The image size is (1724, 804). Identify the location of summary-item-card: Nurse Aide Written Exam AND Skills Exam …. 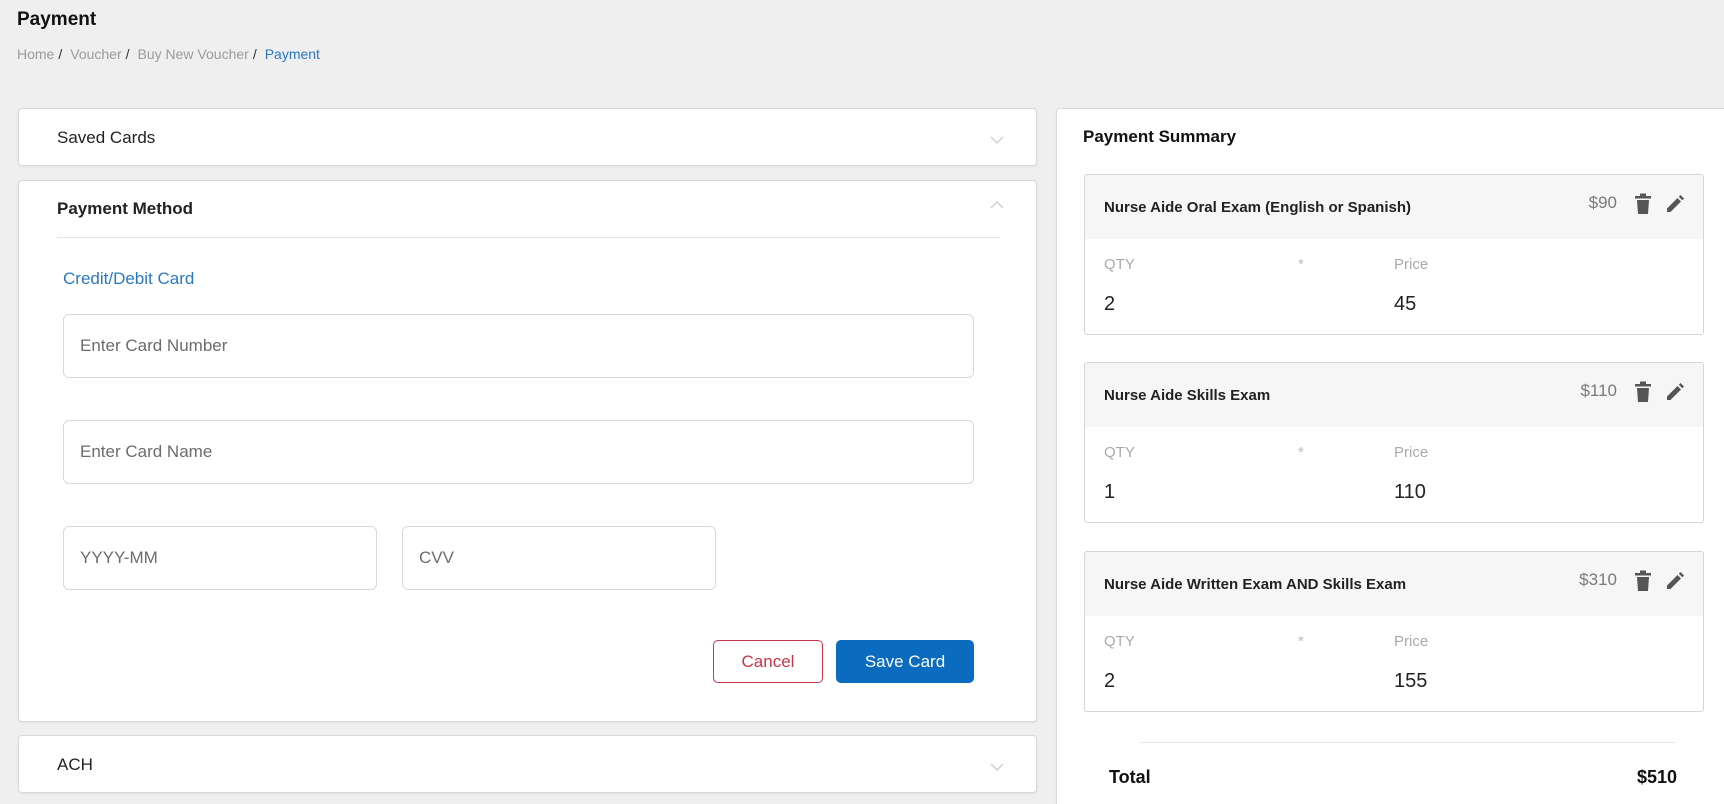
(1394, 631).